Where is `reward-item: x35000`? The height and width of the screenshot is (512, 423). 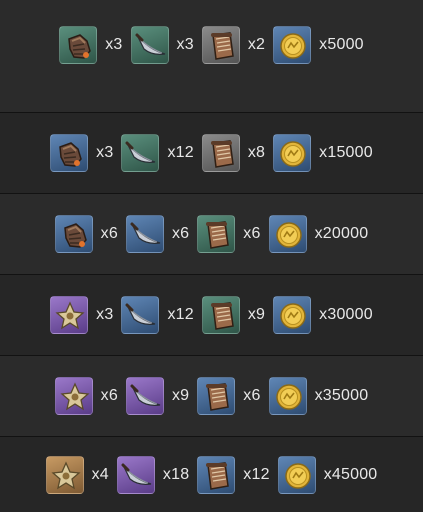 reward-item: x35000 is located at coordinates (318, 396).